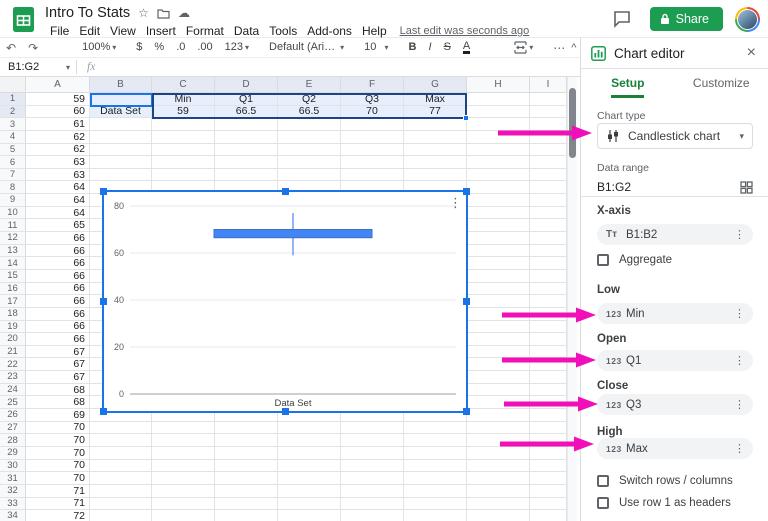 The height and width of the screenshot is (521, 768). What do you see at coordinates (13, 377) in the screenshot?
I see `row-header-23: 23` at bounding box center [13, 377].